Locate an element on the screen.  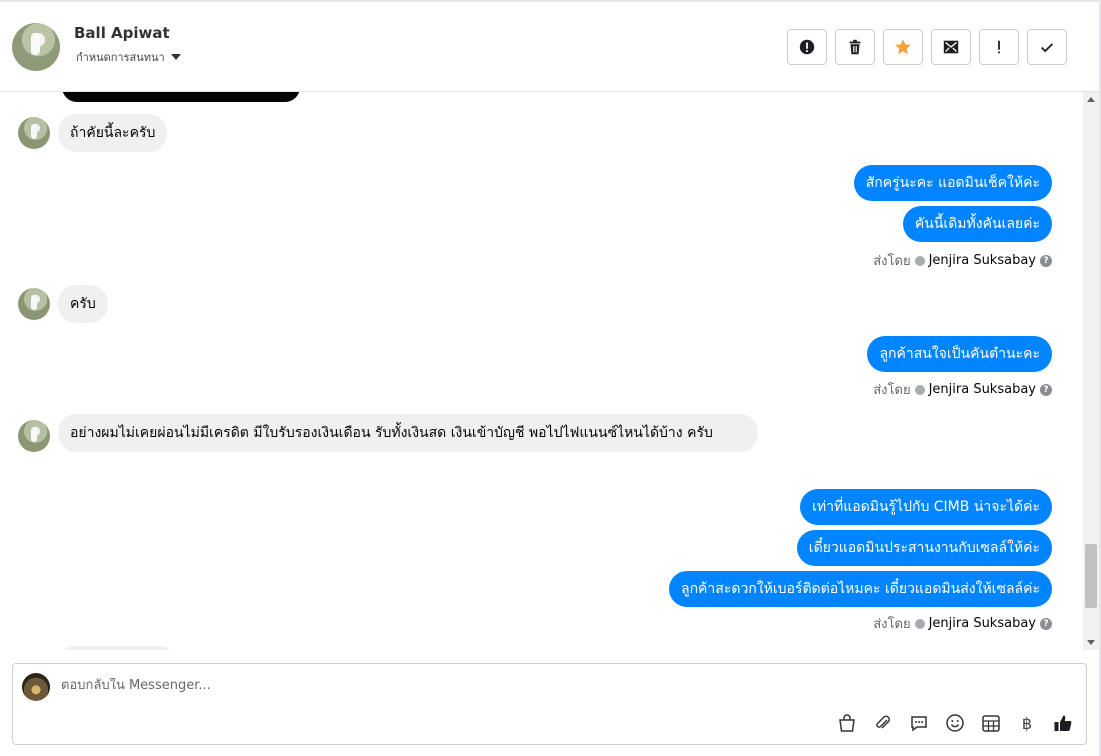
exclamation-icon is located at coordinates (999, 47).